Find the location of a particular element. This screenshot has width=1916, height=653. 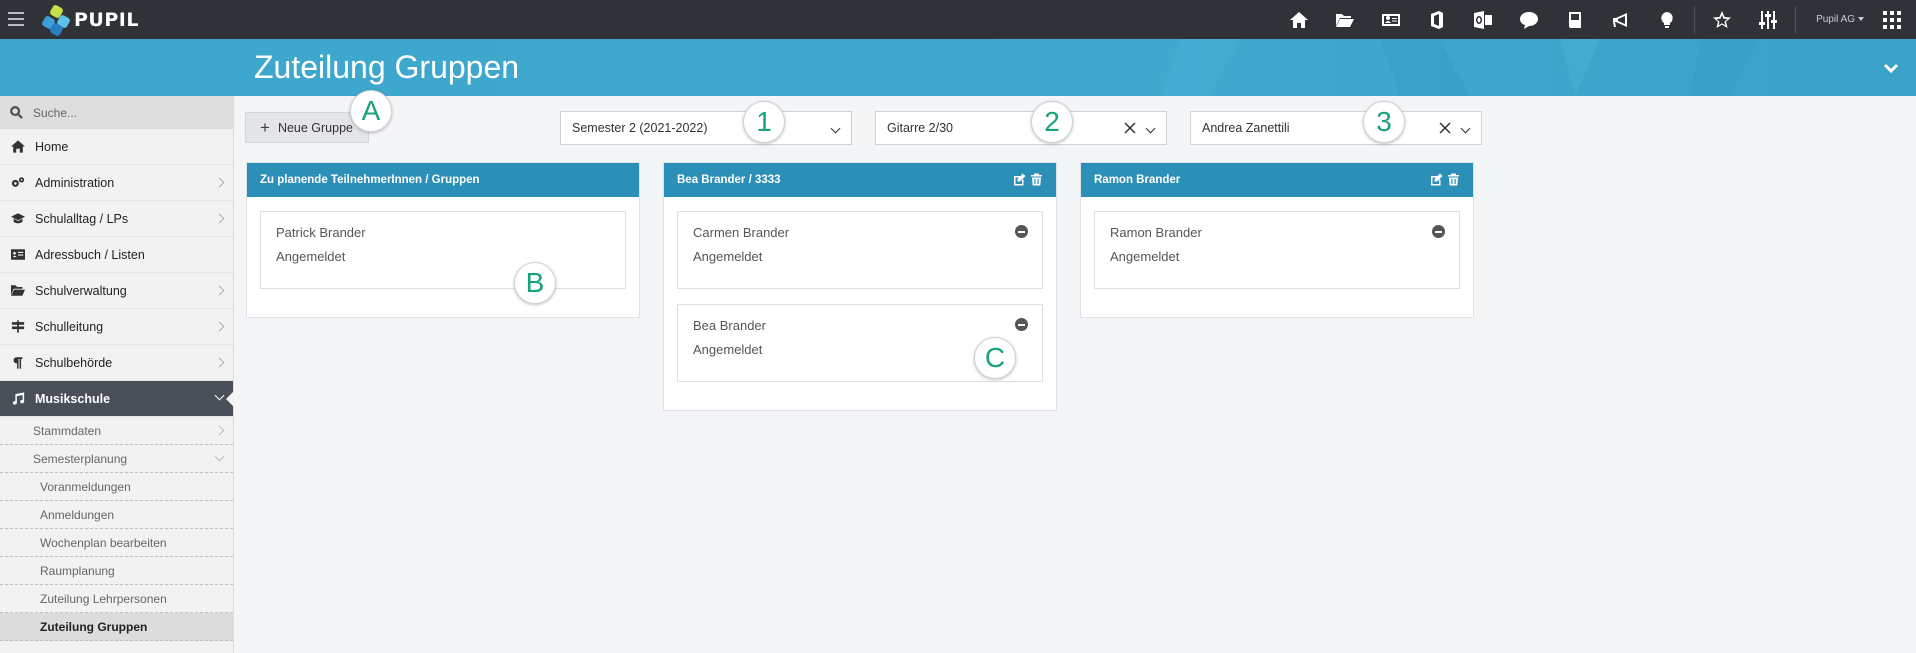

page-title: Zuteilung Gruppen is located at coordinates (387, 67).